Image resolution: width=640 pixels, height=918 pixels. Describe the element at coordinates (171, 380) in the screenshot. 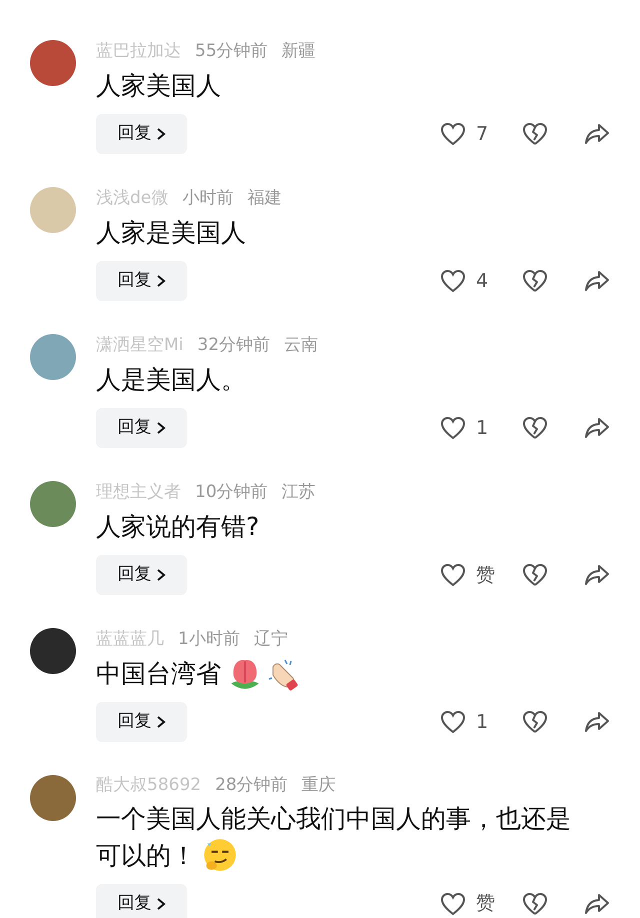

I see `comment-text: 人是美国人。` at that location.